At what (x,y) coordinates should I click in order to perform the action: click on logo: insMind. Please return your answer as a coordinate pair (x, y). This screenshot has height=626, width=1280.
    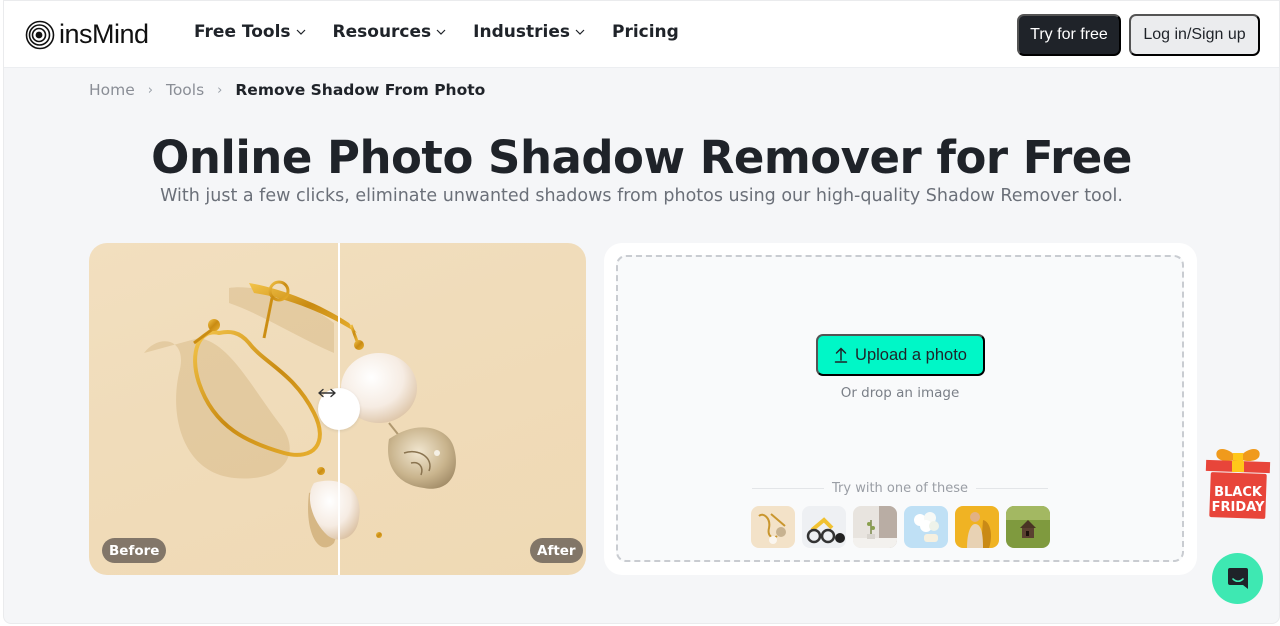
    Looking at the image, I should click on (87, 34).